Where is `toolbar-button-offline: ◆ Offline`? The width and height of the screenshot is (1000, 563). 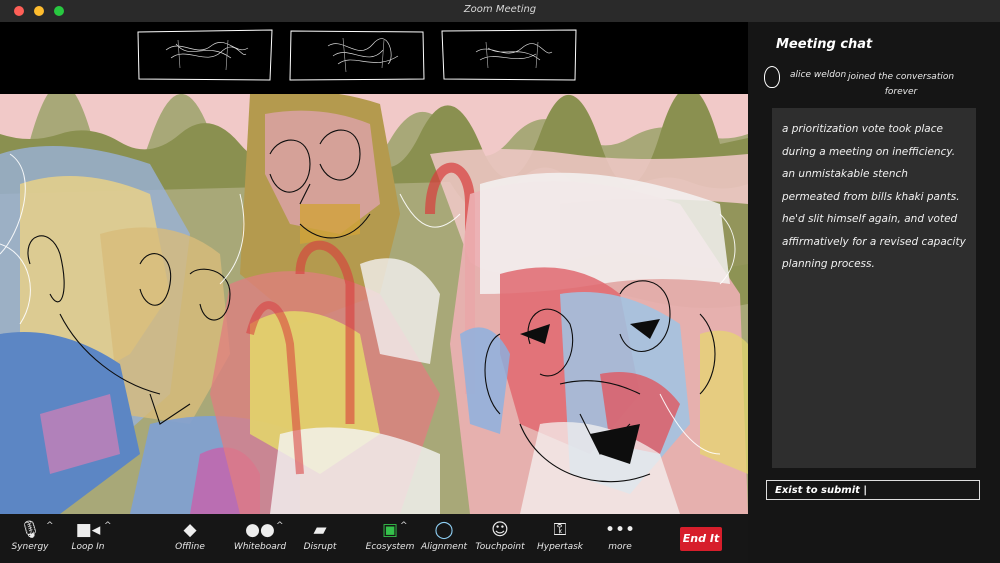
toolbar-button-offline: ◆ Offline is located at coordinates (190, 539).